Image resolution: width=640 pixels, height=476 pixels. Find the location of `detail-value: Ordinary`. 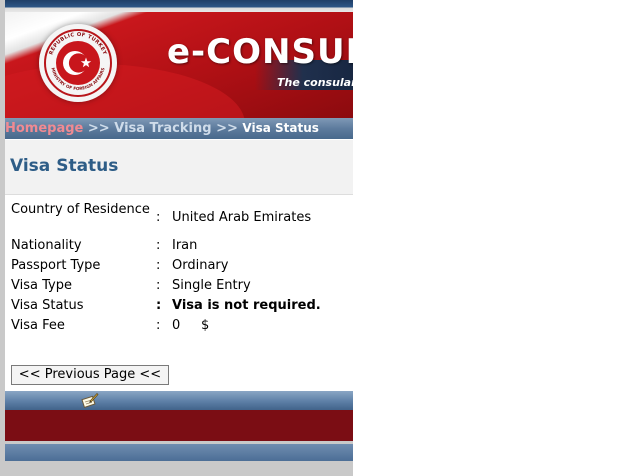

detail-value: Ordinary is located at coordinates (200, 265).